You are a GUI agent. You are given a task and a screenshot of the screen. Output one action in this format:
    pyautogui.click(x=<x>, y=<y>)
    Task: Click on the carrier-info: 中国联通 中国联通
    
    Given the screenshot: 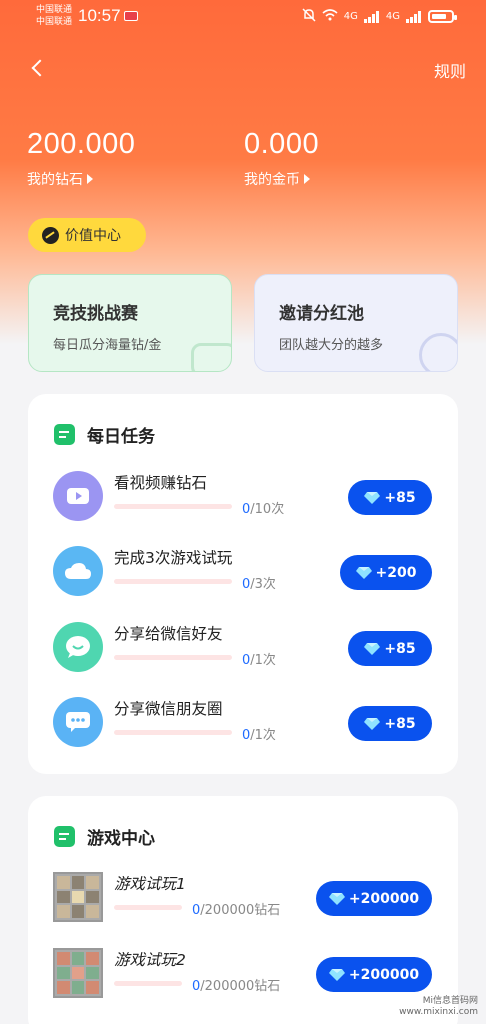 What is the action you would take?
    pyautogui.click(x=54, y=16)
    